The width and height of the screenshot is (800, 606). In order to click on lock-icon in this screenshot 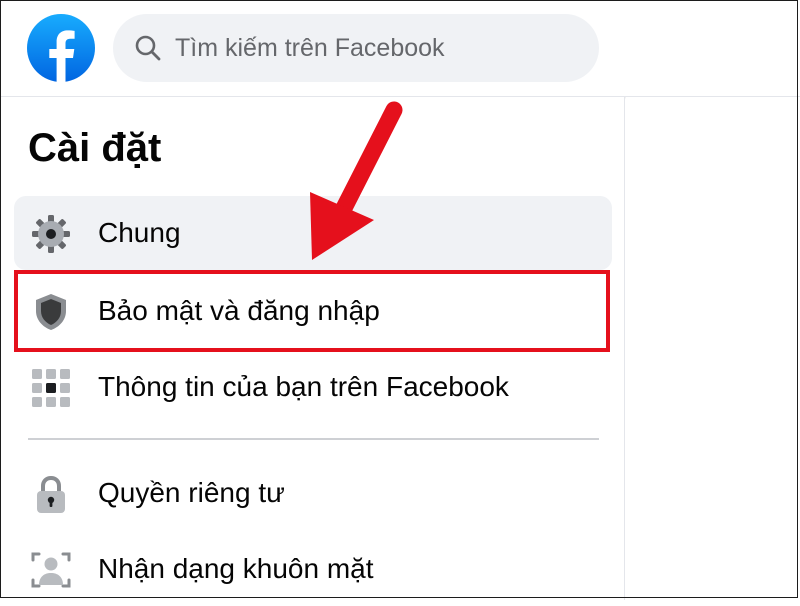, I will do `click(51, 494)`.